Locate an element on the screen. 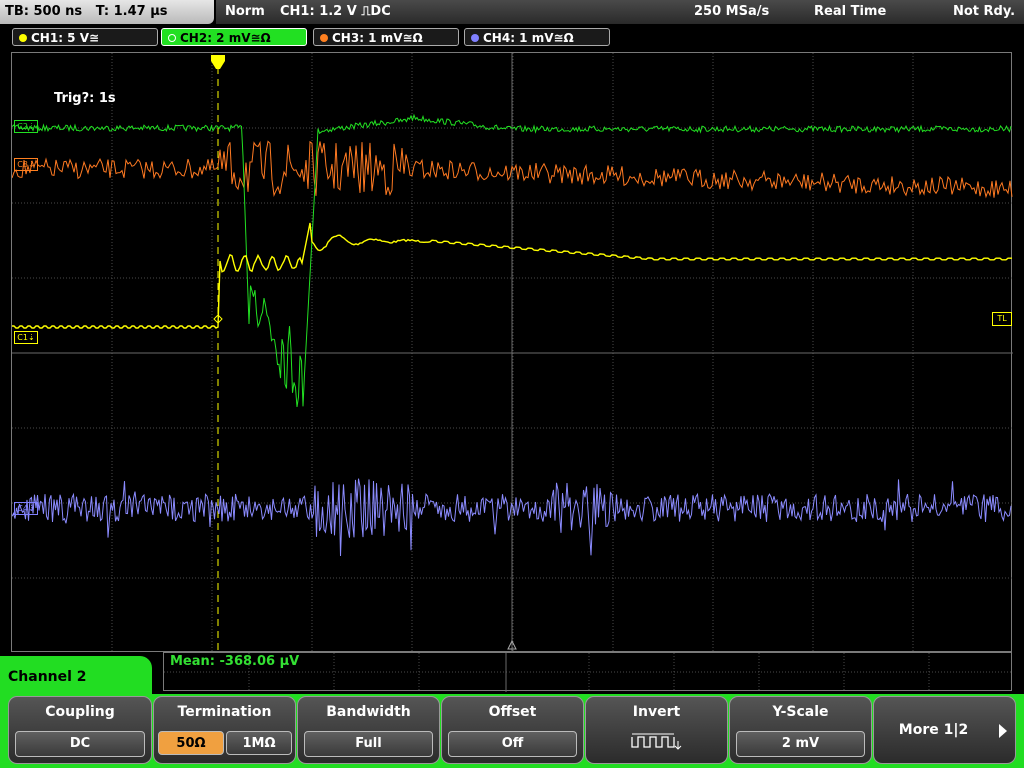 The width and height of the screenshot is (1024, 768). ch4-color-dot is located at coordinates (475, 38).